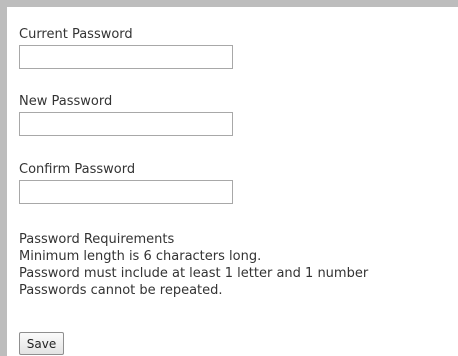 This screenshot has width=458, height=356. I want to click on requirement-no-repeat: Passwords cannot be repeated., so click(121, 290).